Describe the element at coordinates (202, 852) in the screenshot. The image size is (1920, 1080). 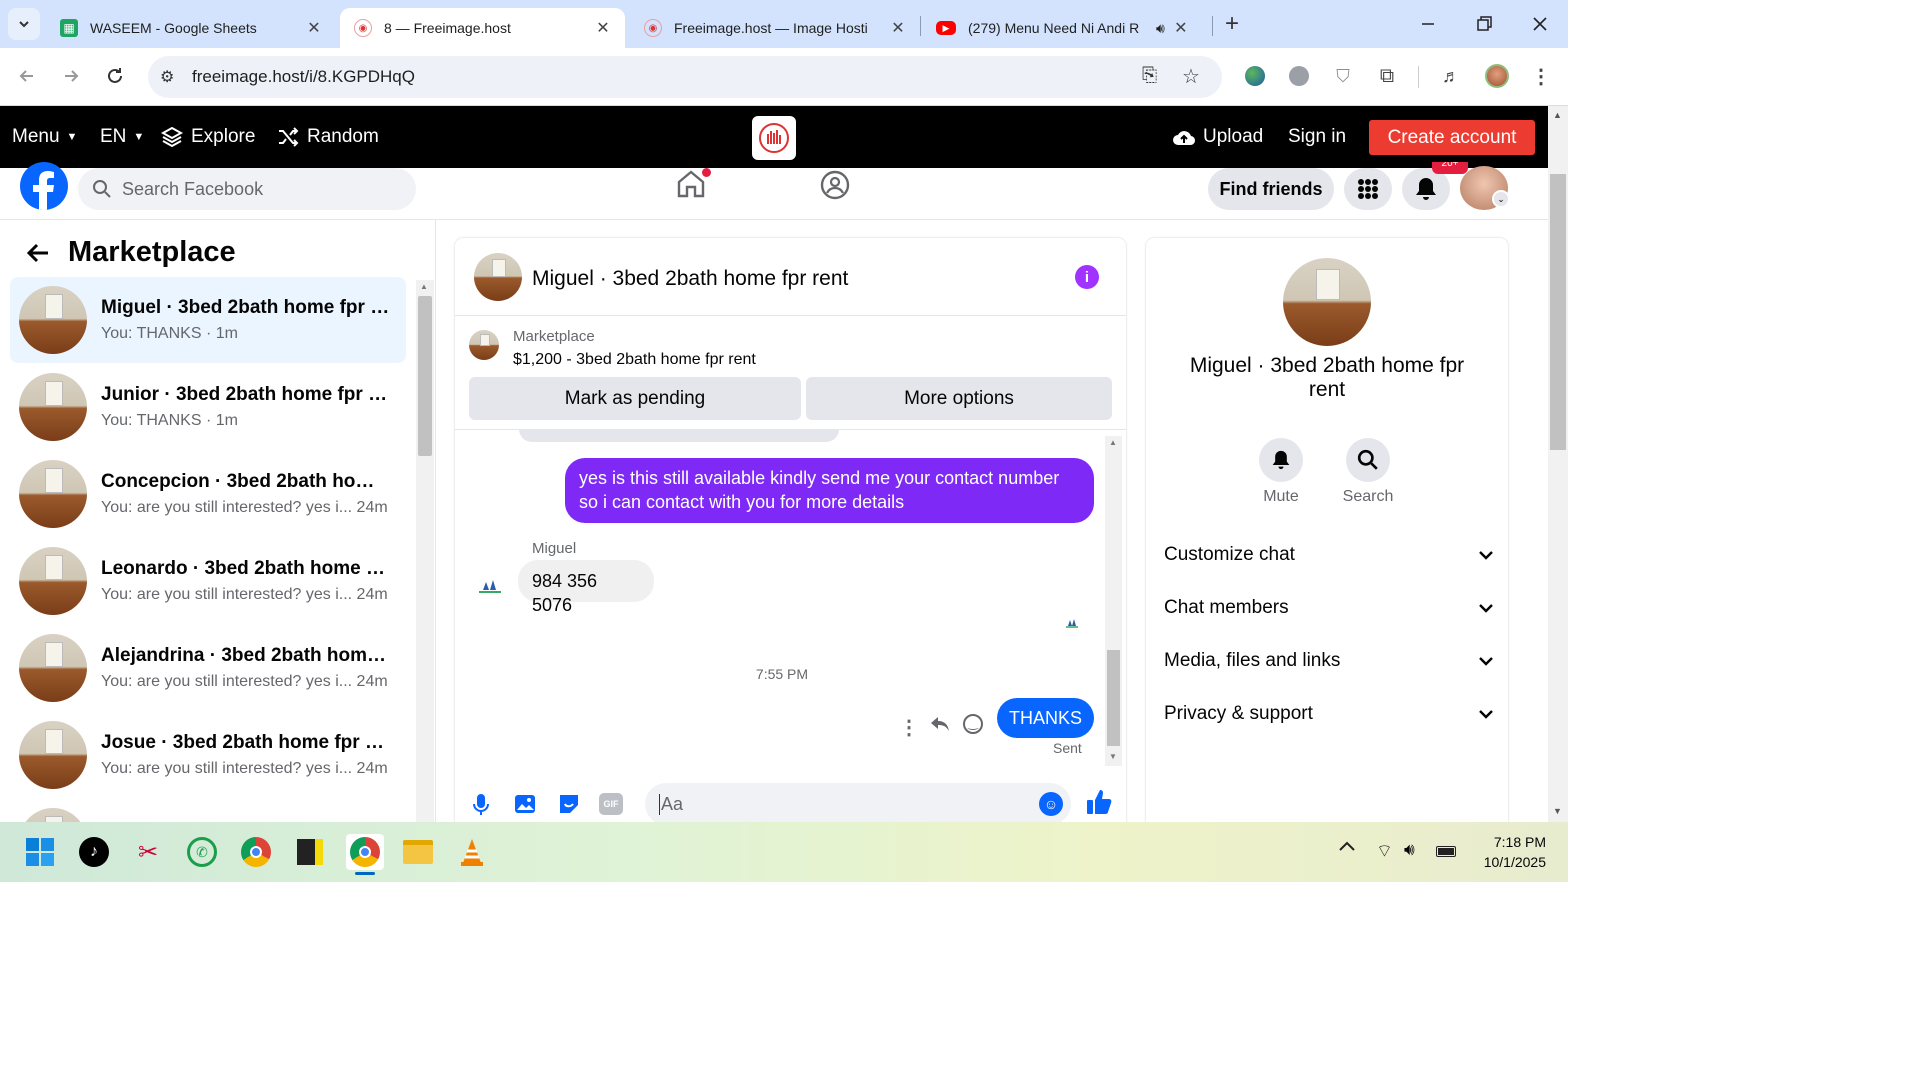
I see `whatsapp-app-icon: ✆` at that location.